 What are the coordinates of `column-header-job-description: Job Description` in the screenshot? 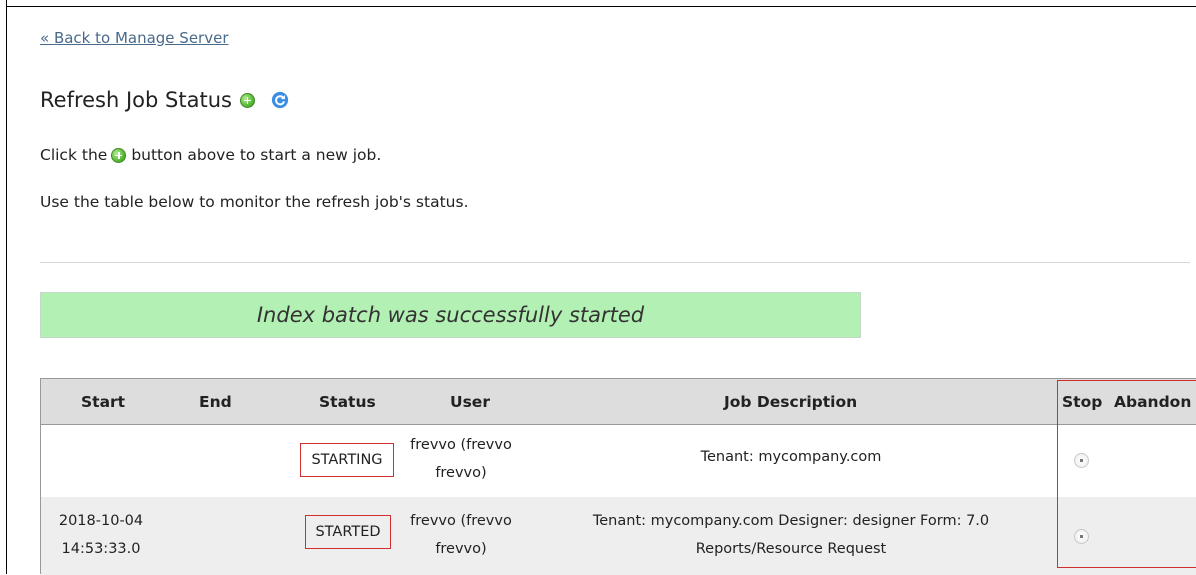 It's located at (791, 402).